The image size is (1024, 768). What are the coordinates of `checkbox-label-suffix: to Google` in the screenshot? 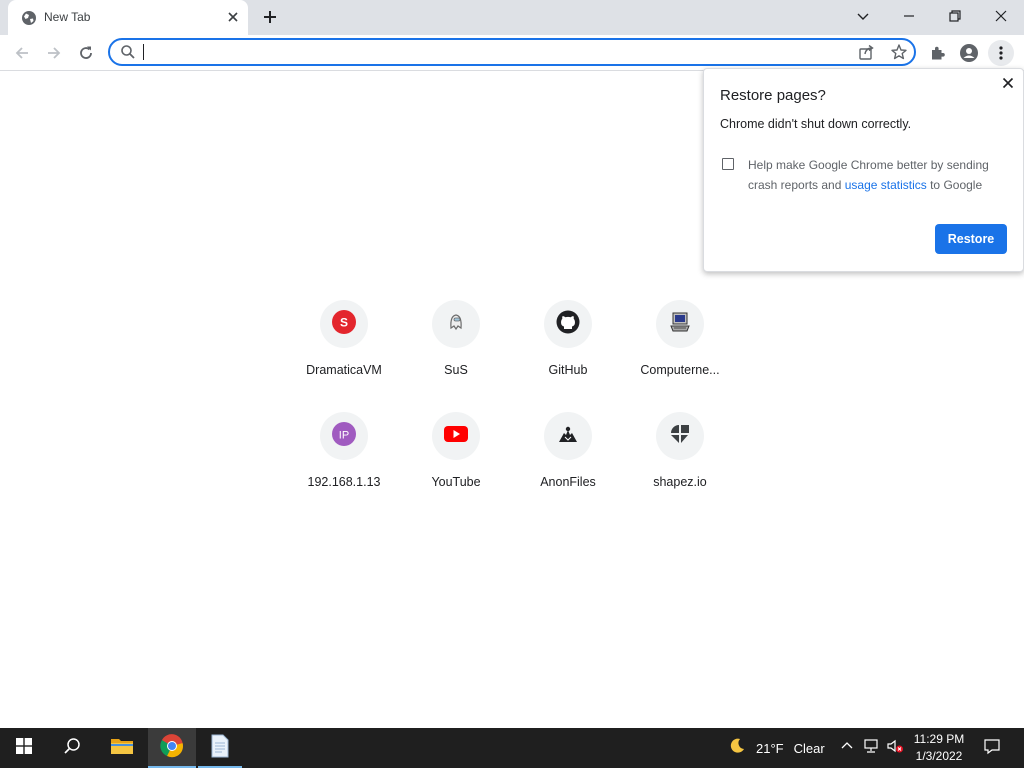 It's located at (954, 185).